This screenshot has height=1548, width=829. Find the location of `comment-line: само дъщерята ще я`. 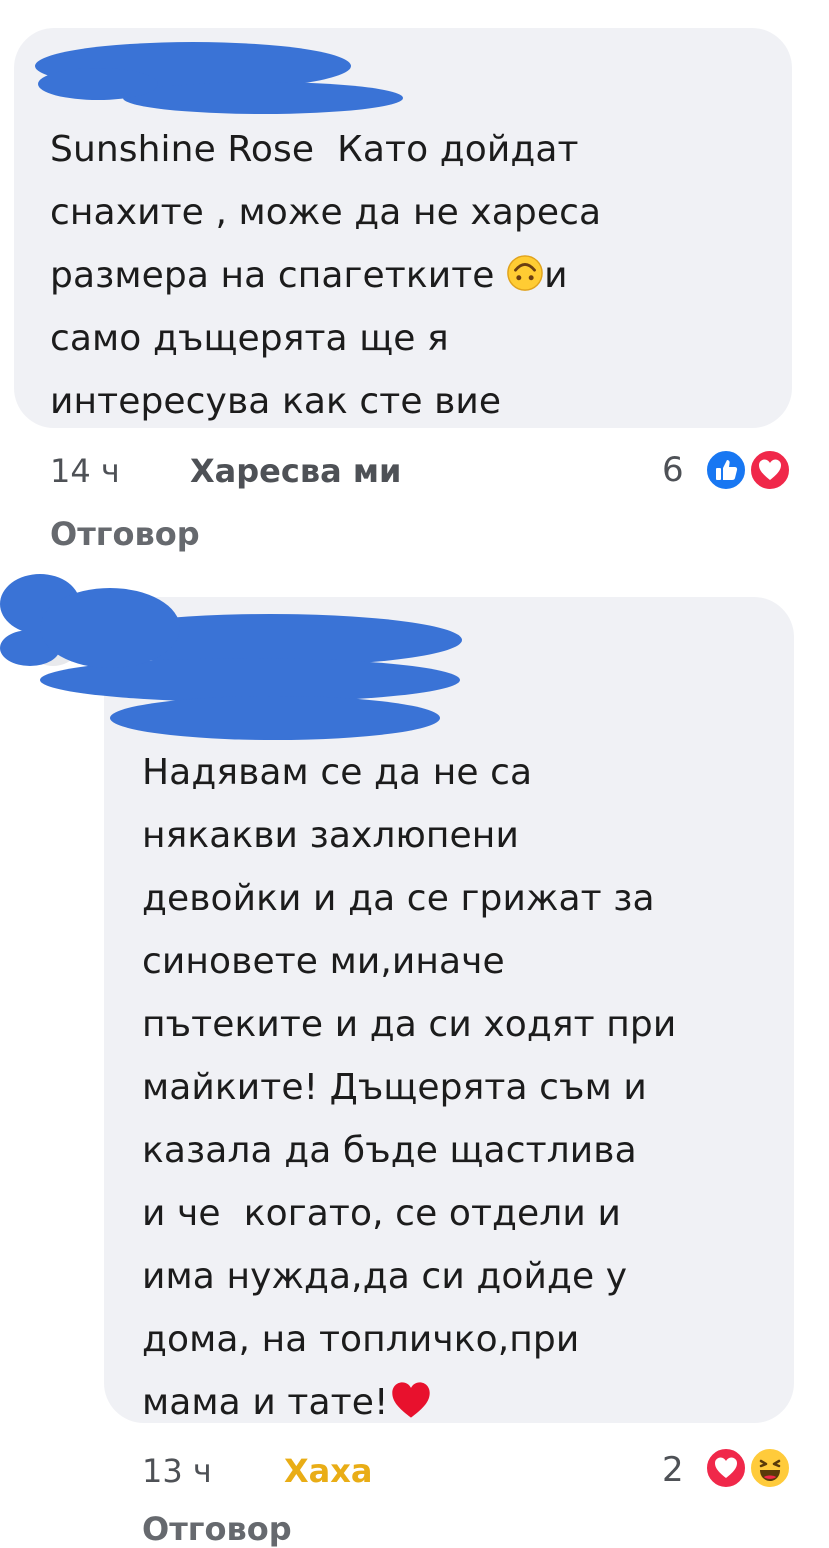

comment-line: само дъщерята ще я is located at coordinates (249, 338).